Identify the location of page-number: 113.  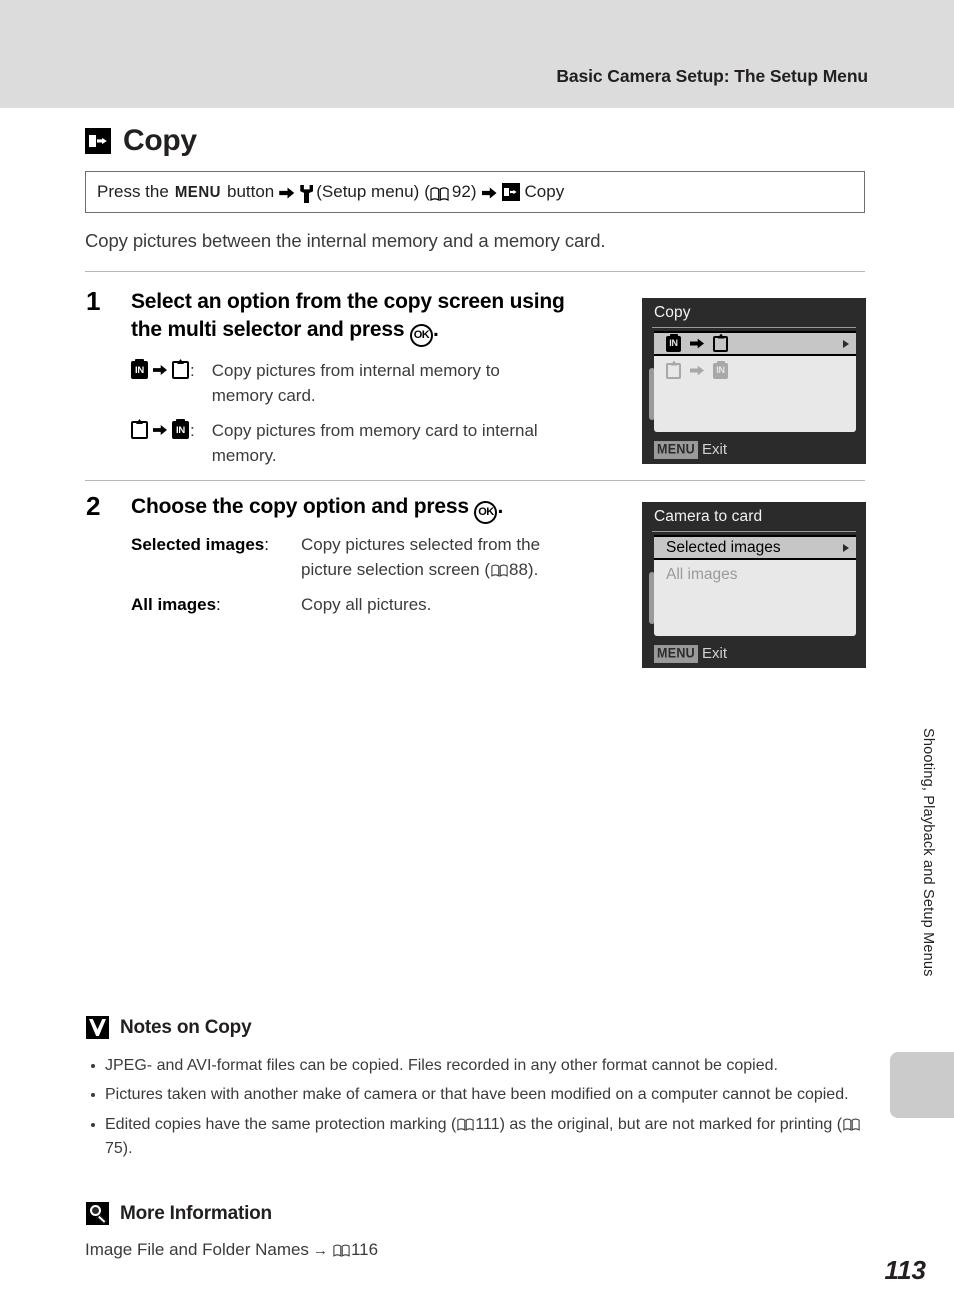
(905, 1270).